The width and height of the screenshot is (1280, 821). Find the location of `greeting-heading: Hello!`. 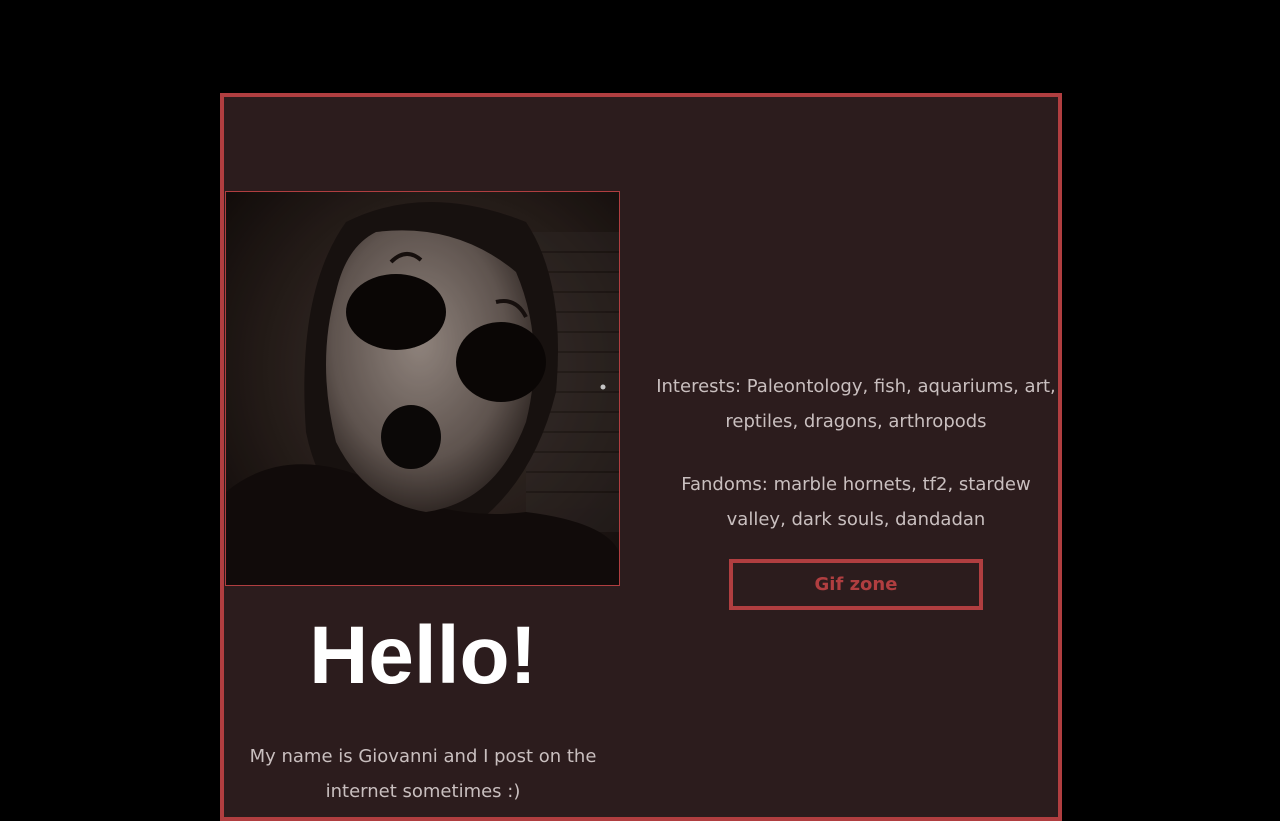

greeting-heading: Hello! is located at coordinates (423, 655).